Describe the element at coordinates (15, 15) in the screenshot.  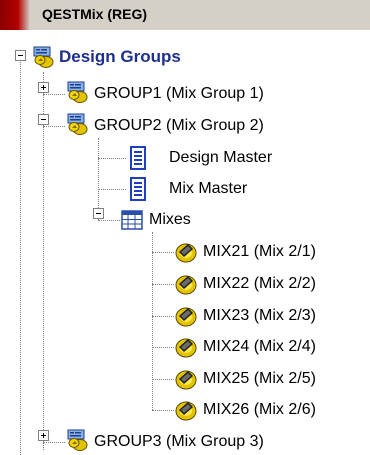
I see `header-accent-block` at that location.